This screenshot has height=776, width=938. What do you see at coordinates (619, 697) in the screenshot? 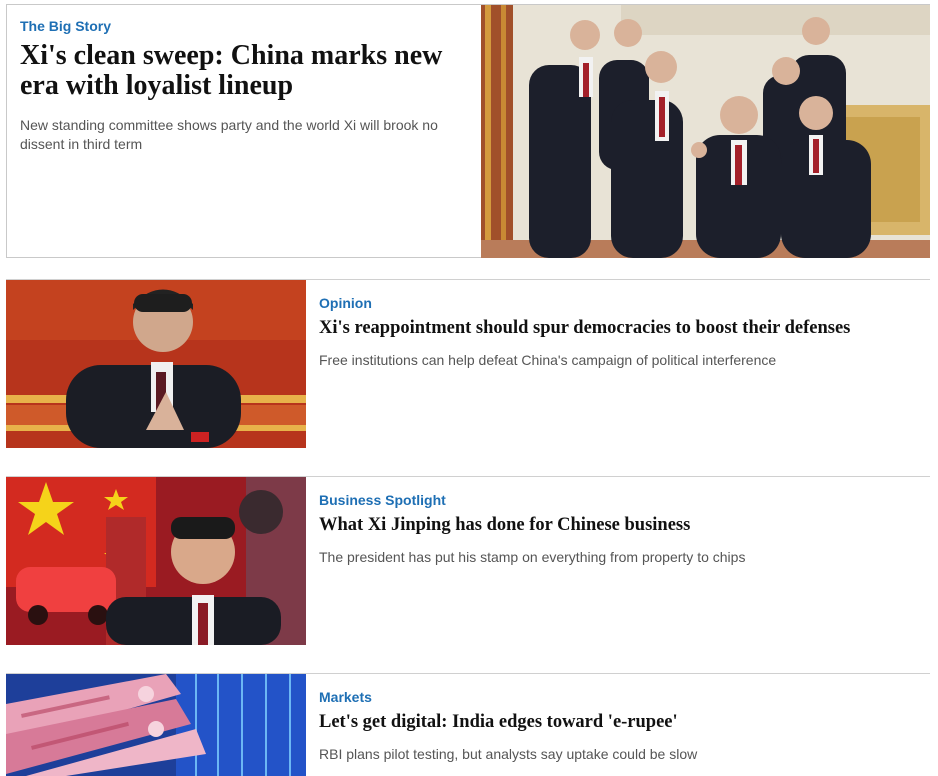
I see `story-kicker: Markets` at bounding box center [619, 697].